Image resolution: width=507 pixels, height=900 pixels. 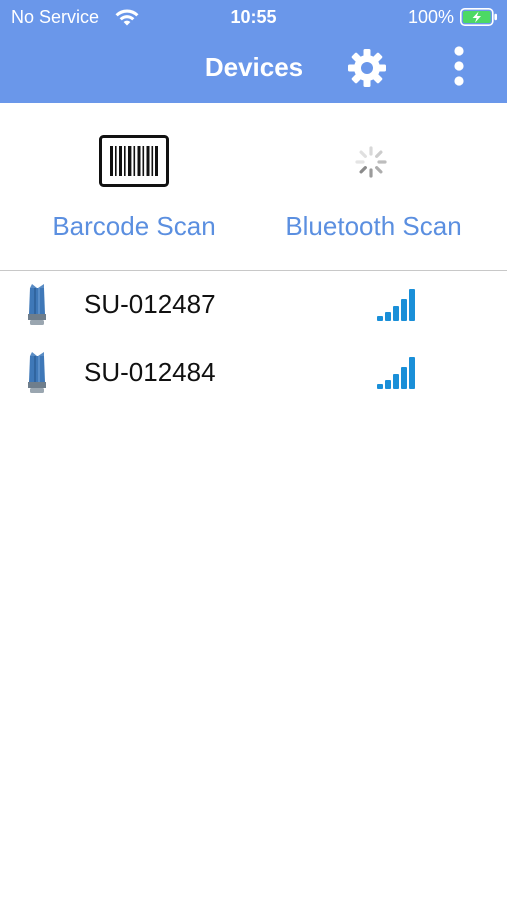 What do you see at coordinates (478, 17) in the screenshot?
I see `battery-charging-icon` at bounding box center [478, 17].